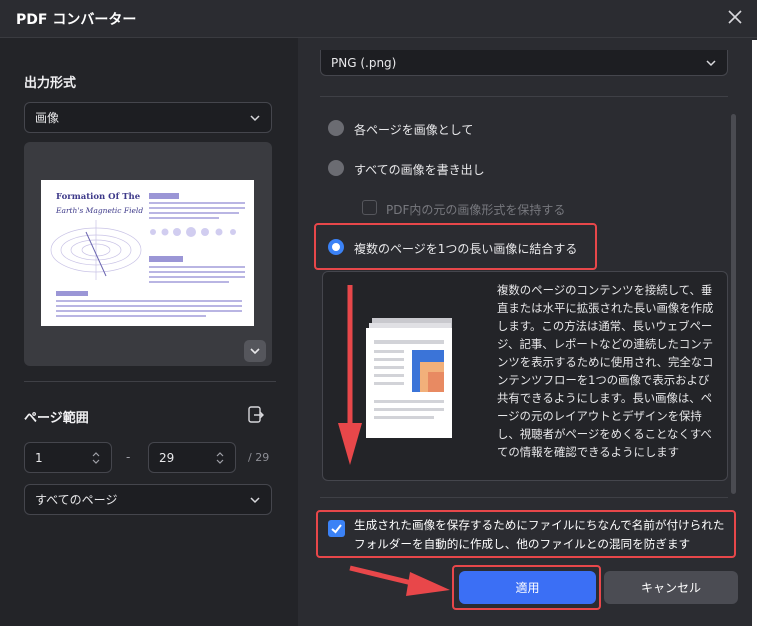  I want to click on range-total: / 29, so click(259, 457).